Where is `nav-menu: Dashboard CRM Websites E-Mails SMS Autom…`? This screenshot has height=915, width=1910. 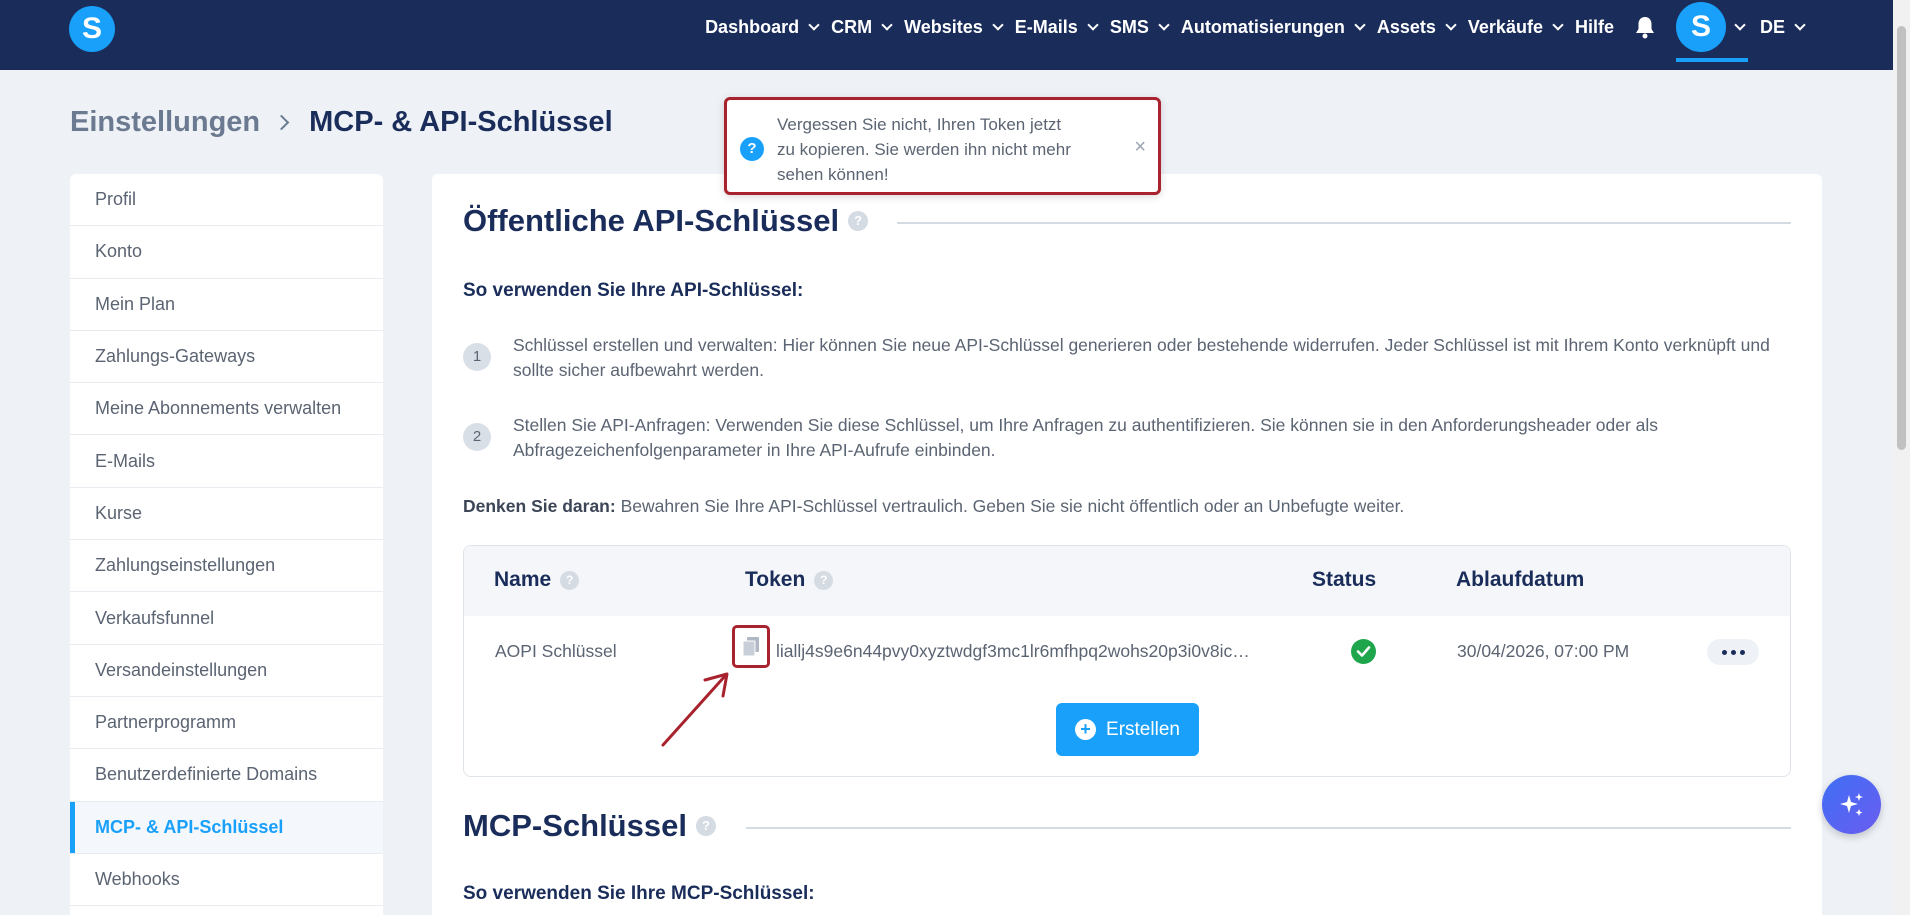
nav-menu: Dashboard CRM Websites E-Mails SMS Autom… is located at coordinates (1249, 31).